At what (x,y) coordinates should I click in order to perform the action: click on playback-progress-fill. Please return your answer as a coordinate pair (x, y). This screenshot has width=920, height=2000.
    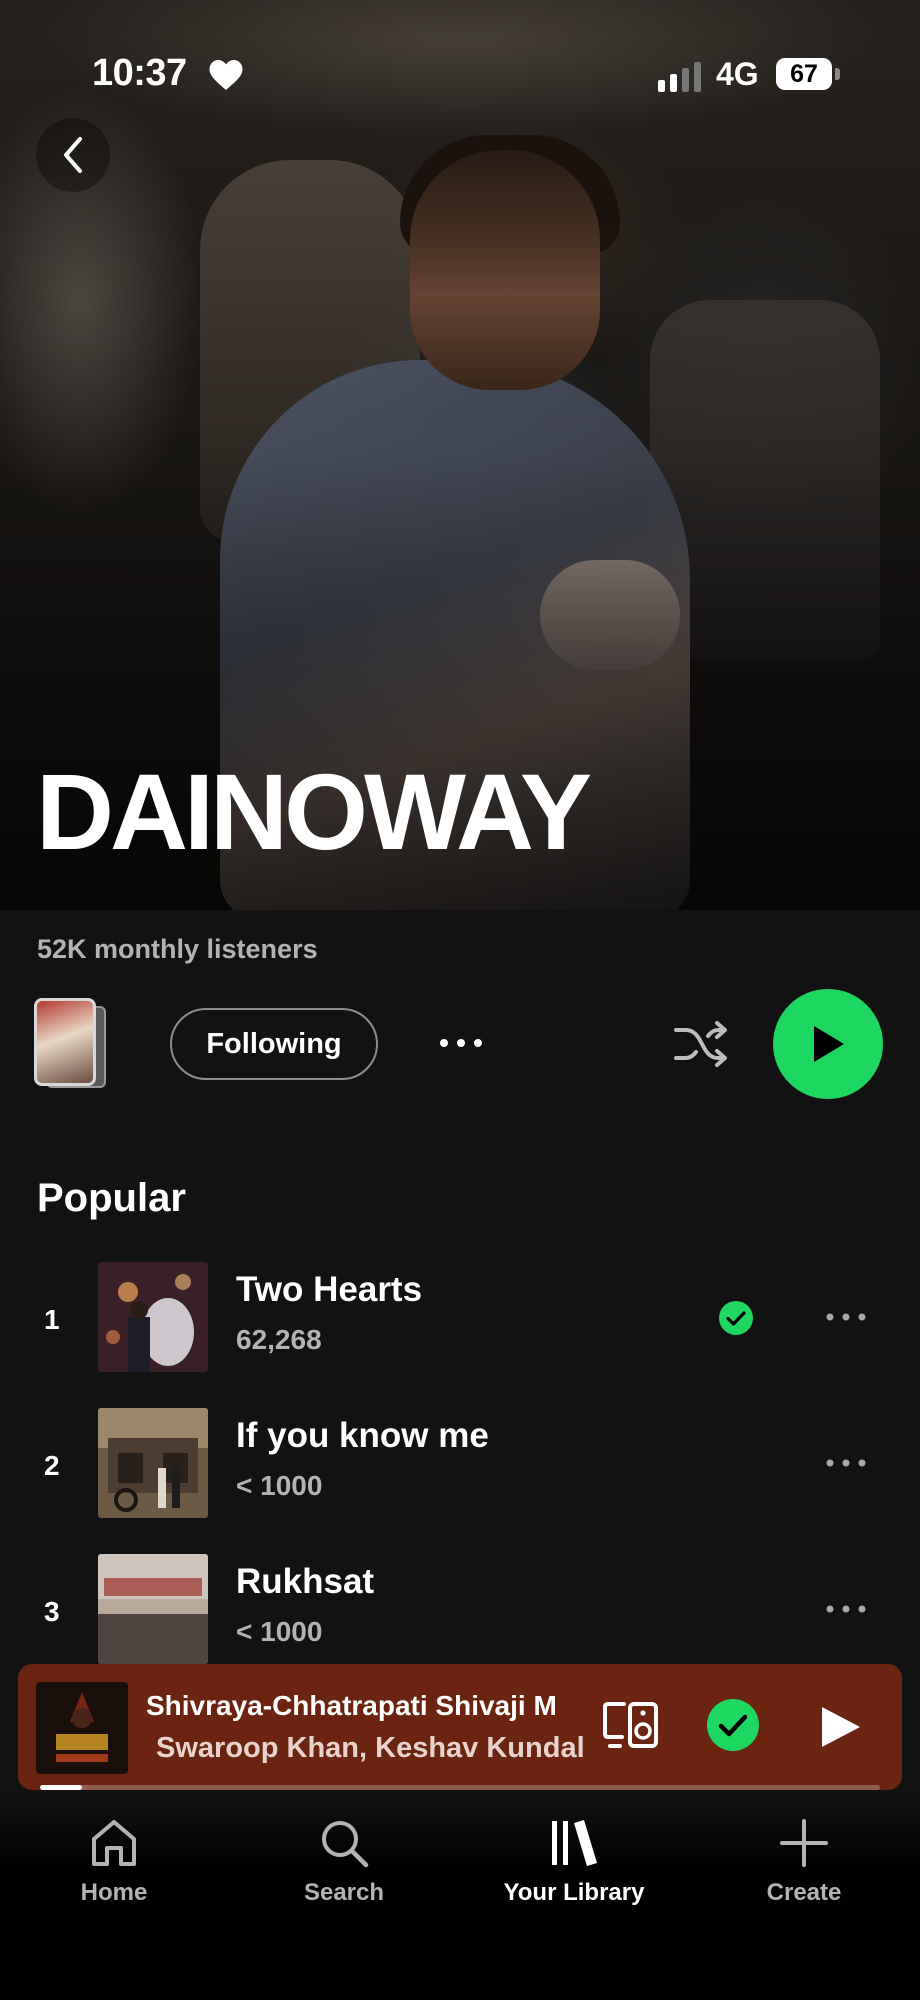
    Looking at the image, I should click on (61, 1787).